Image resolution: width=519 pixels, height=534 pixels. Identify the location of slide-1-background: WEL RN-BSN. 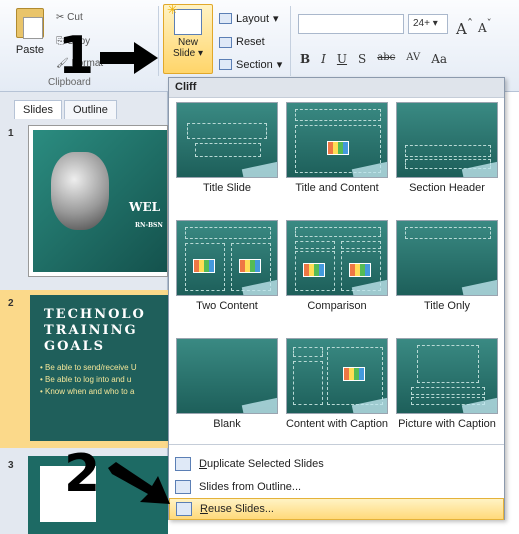
(100, 201).